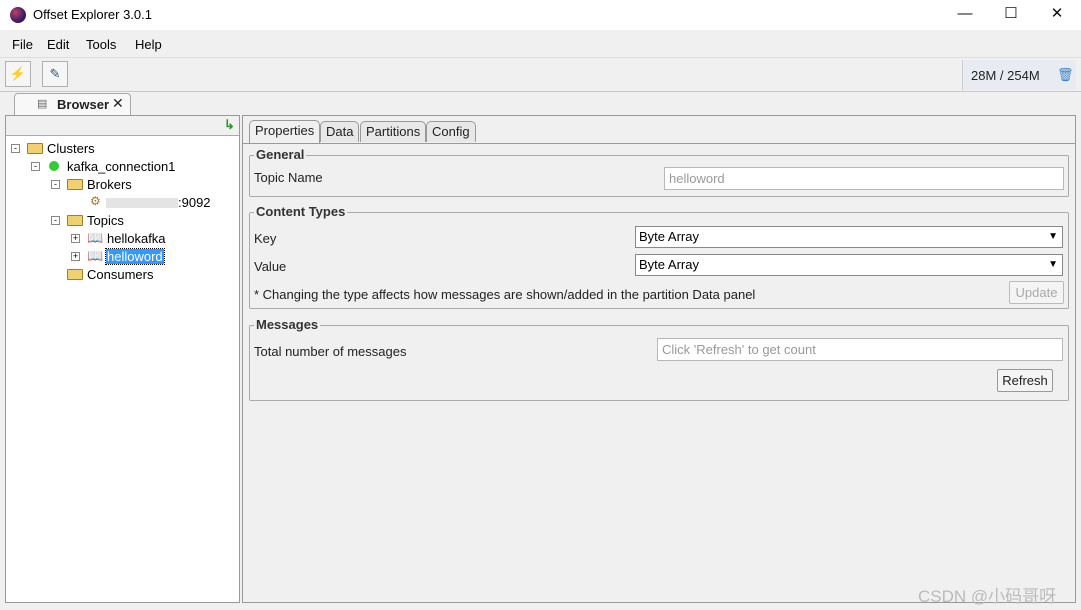 The width and height of the screenshot is (1081, 610). I want to click on tab-partitions: Partitions, so click(393, 131).